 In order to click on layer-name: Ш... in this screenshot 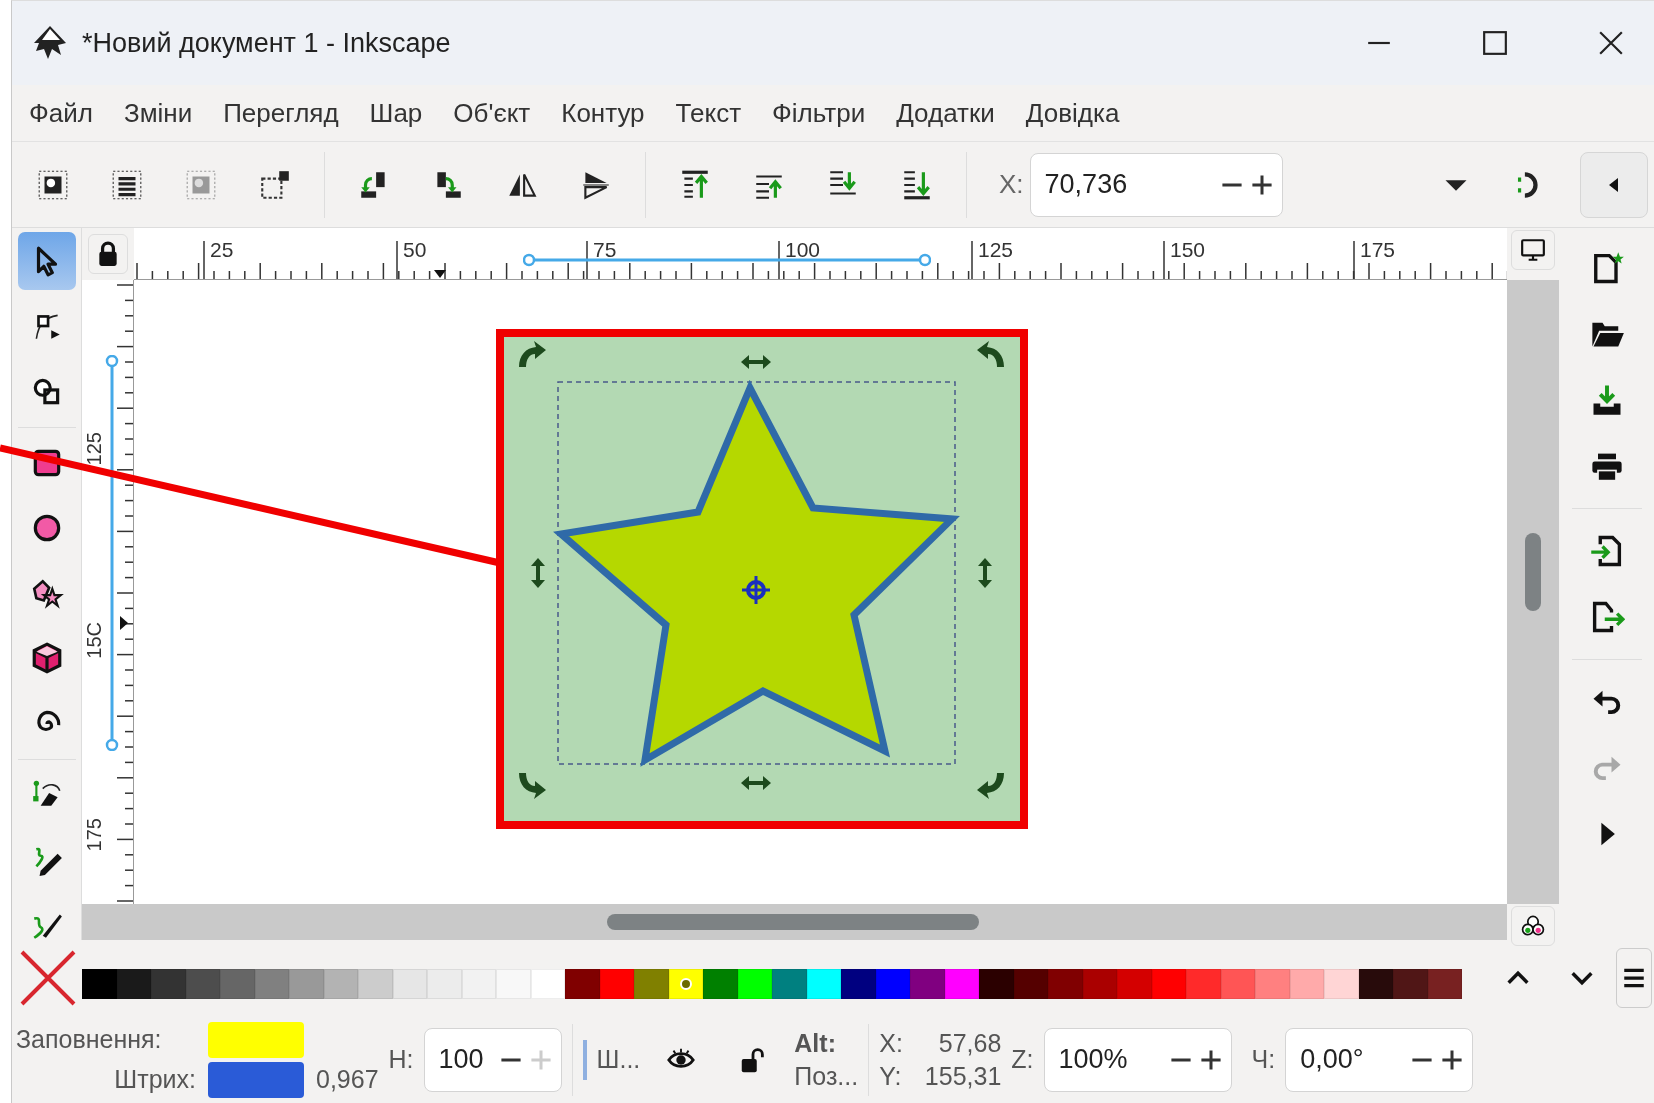, I will do `click(618, 1059)`.